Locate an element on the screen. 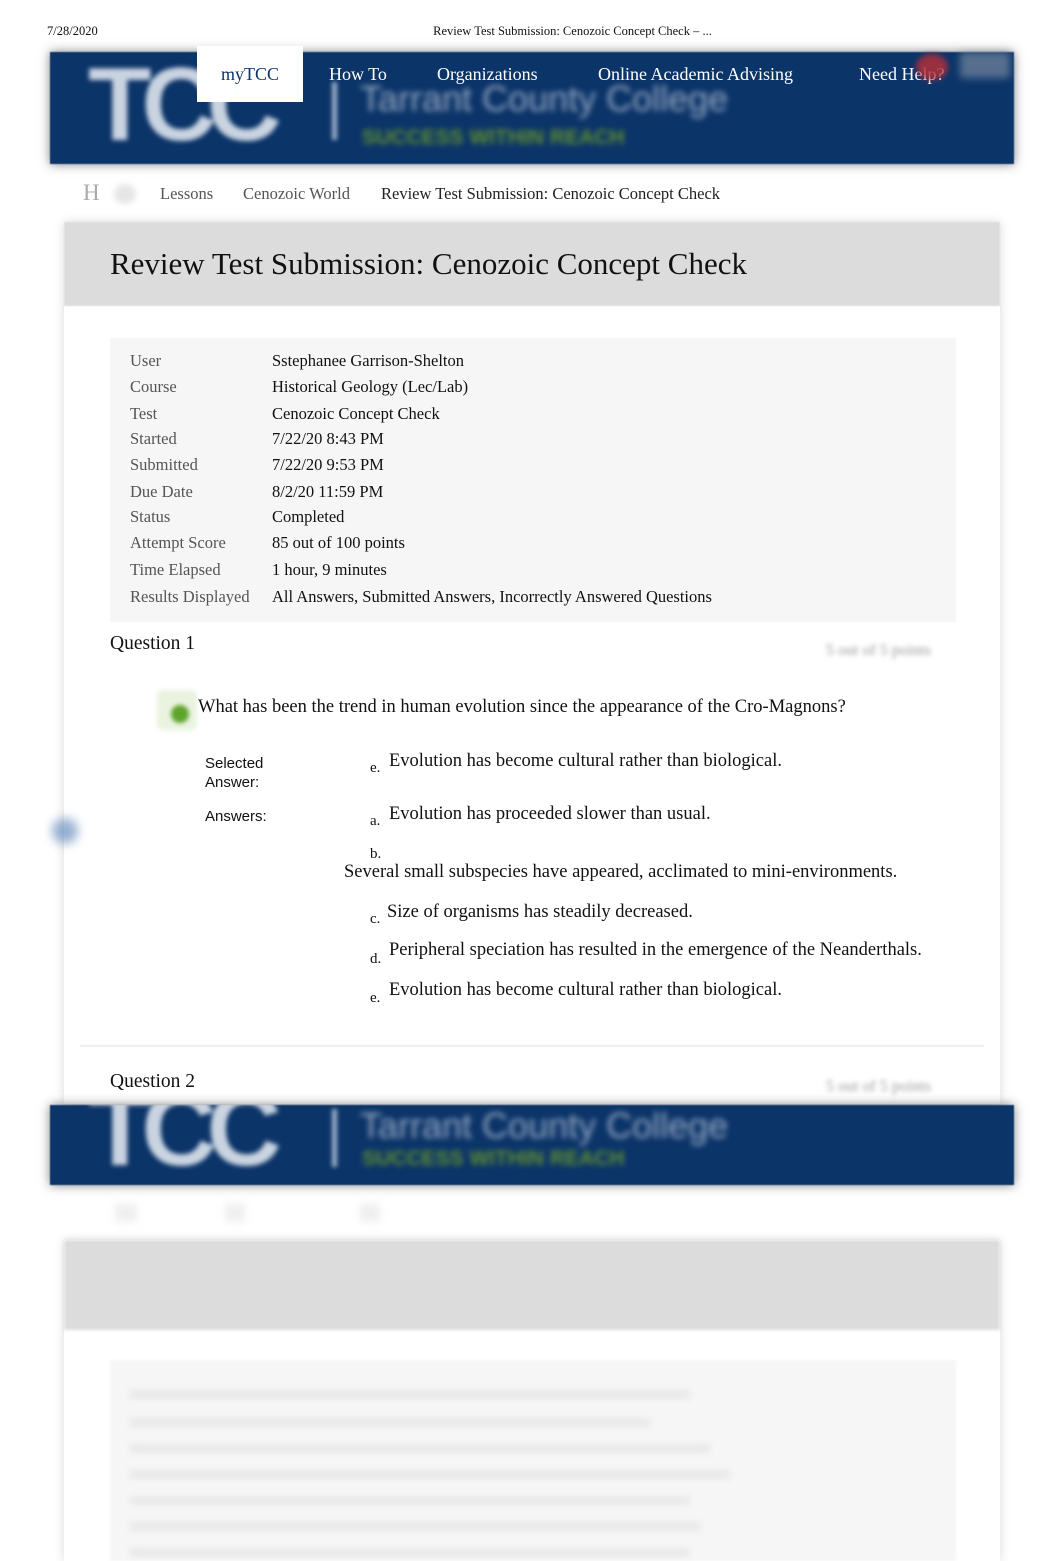 Image resolution: width=1062 pixels, height=1561 pixels. info-label: Due Date is located at coordinates (161, 491).